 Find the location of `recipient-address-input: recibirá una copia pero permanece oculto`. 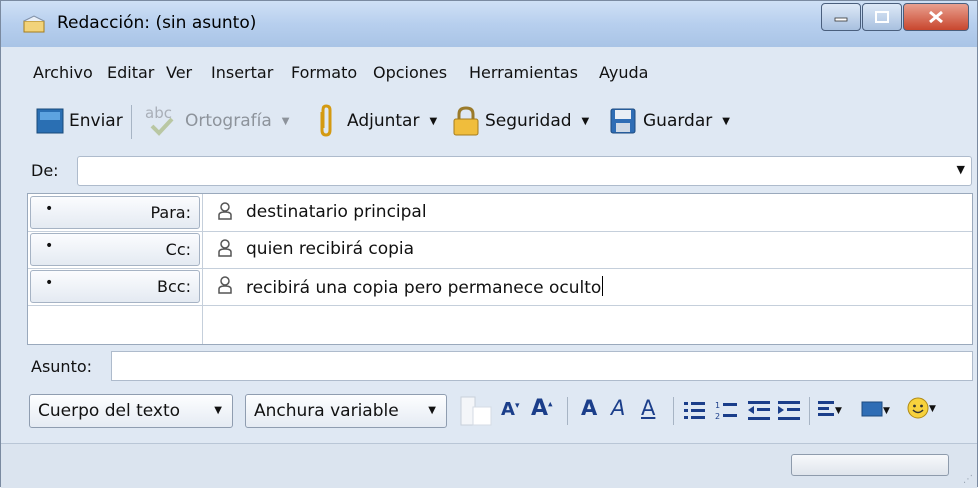

recipient-address-input: recibirá una copia pero permanece oculto is located at coordinates (425, 287).